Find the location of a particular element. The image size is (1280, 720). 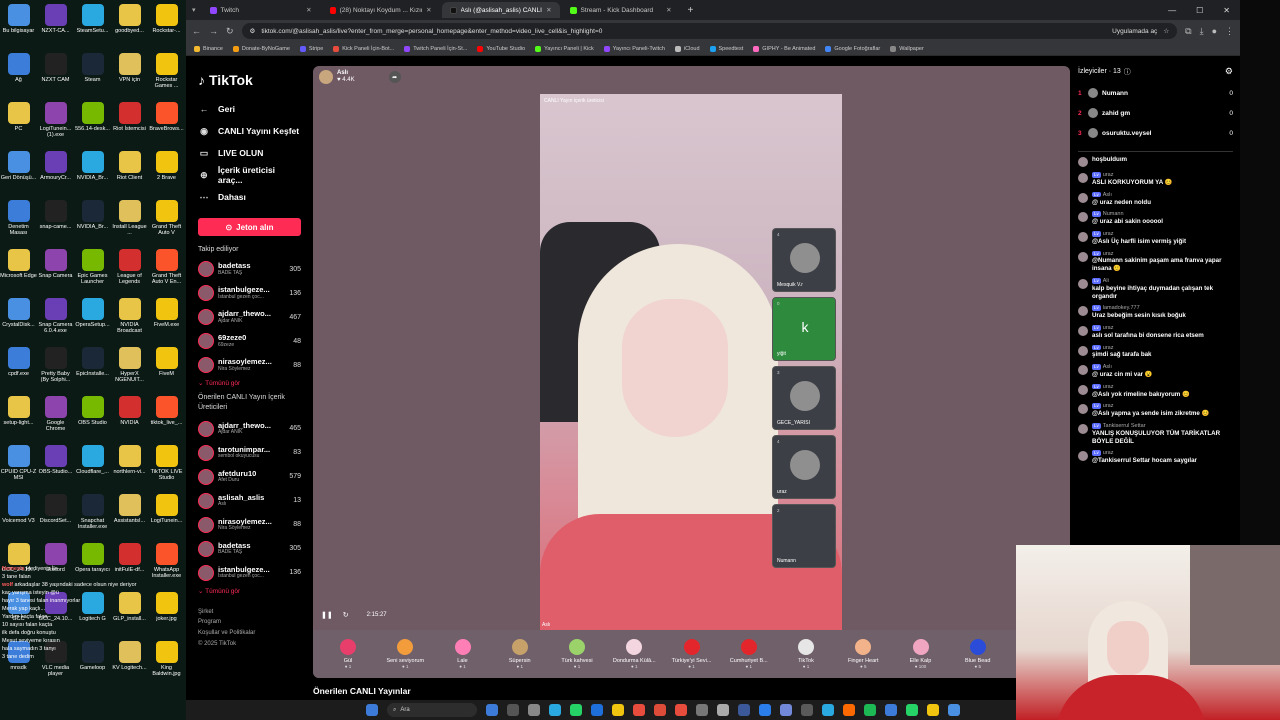

chat-message: Lv Aslı @ uraz neden noldu is located at coordinates (1155, 199).